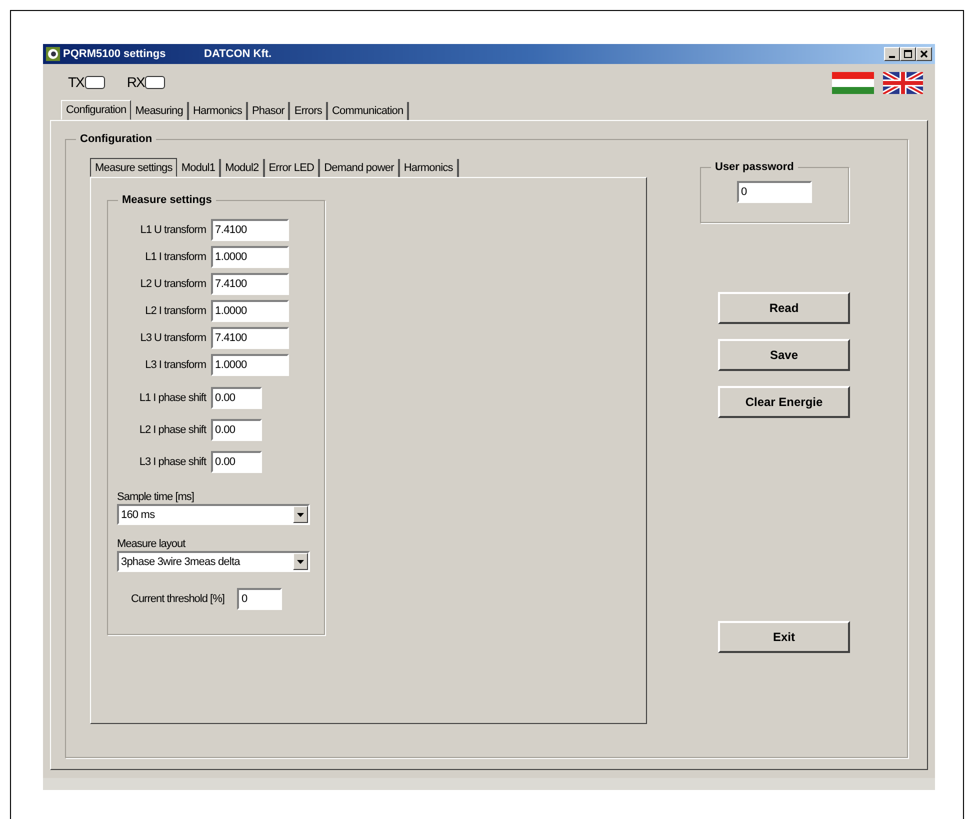 Image resolution: width=974 pixels, height=819 pixels. Describe the element at coordinates (152, 544) in the screenshot. I see `field-label: Measure layout` at that location.